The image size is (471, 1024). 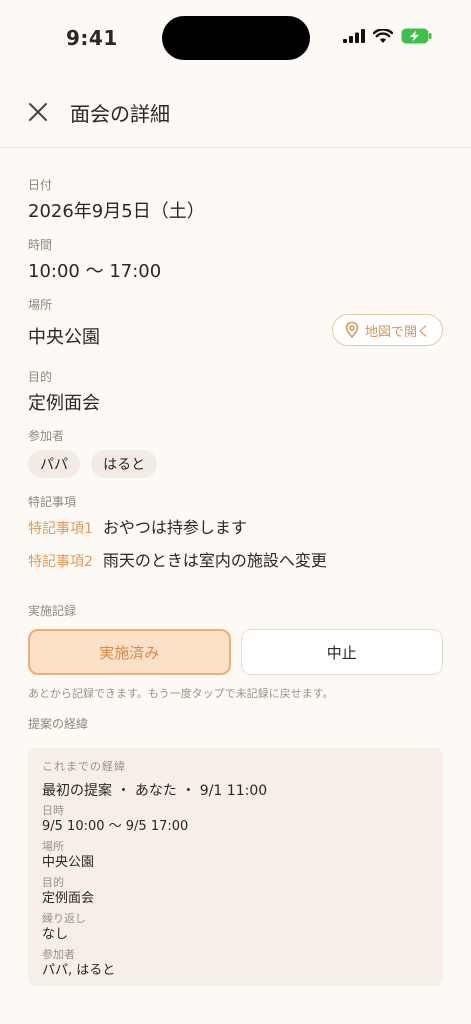 I want to click on dynamic-island, so click(x=236, y=38).